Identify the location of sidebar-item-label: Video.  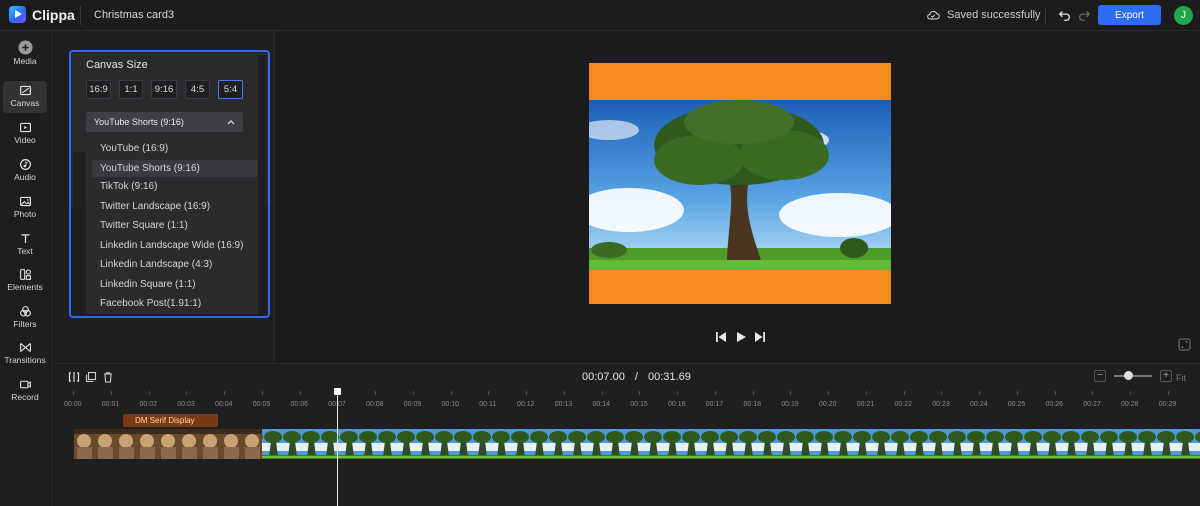
(25, 140).